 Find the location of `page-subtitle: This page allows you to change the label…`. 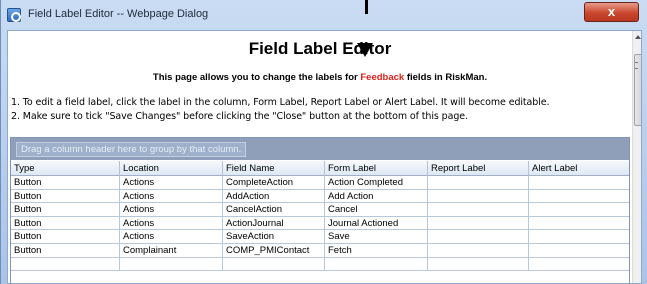

page-subtitle: This page allows you to change the label… is located at coordinates (320, 77).